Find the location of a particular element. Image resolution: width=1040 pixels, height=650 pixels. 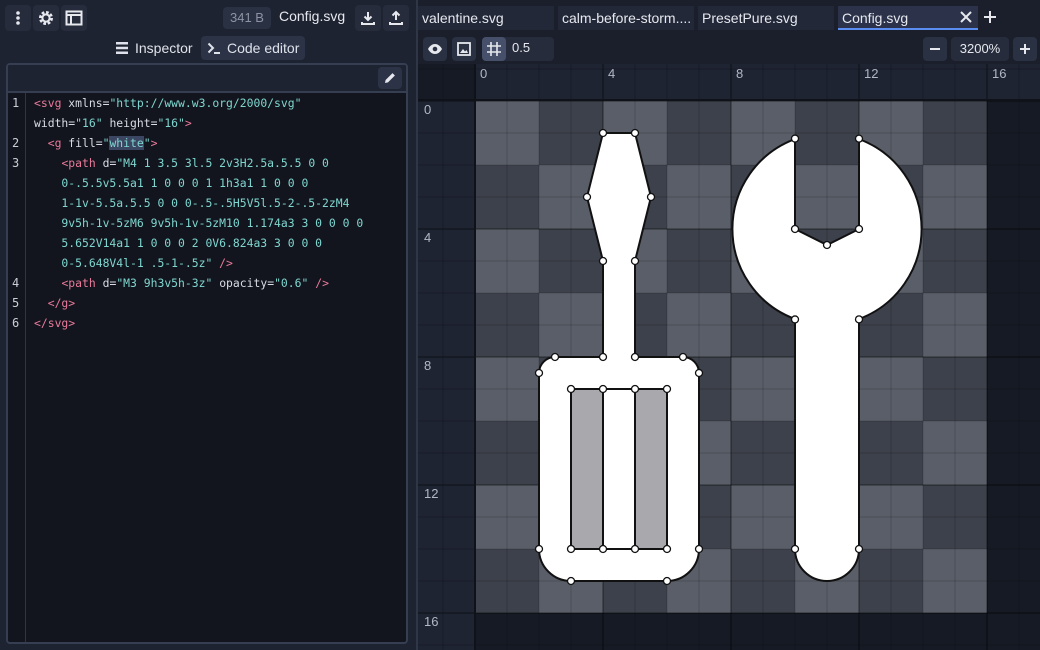

file-name: Config.svg is located at coordinates (312, 16).